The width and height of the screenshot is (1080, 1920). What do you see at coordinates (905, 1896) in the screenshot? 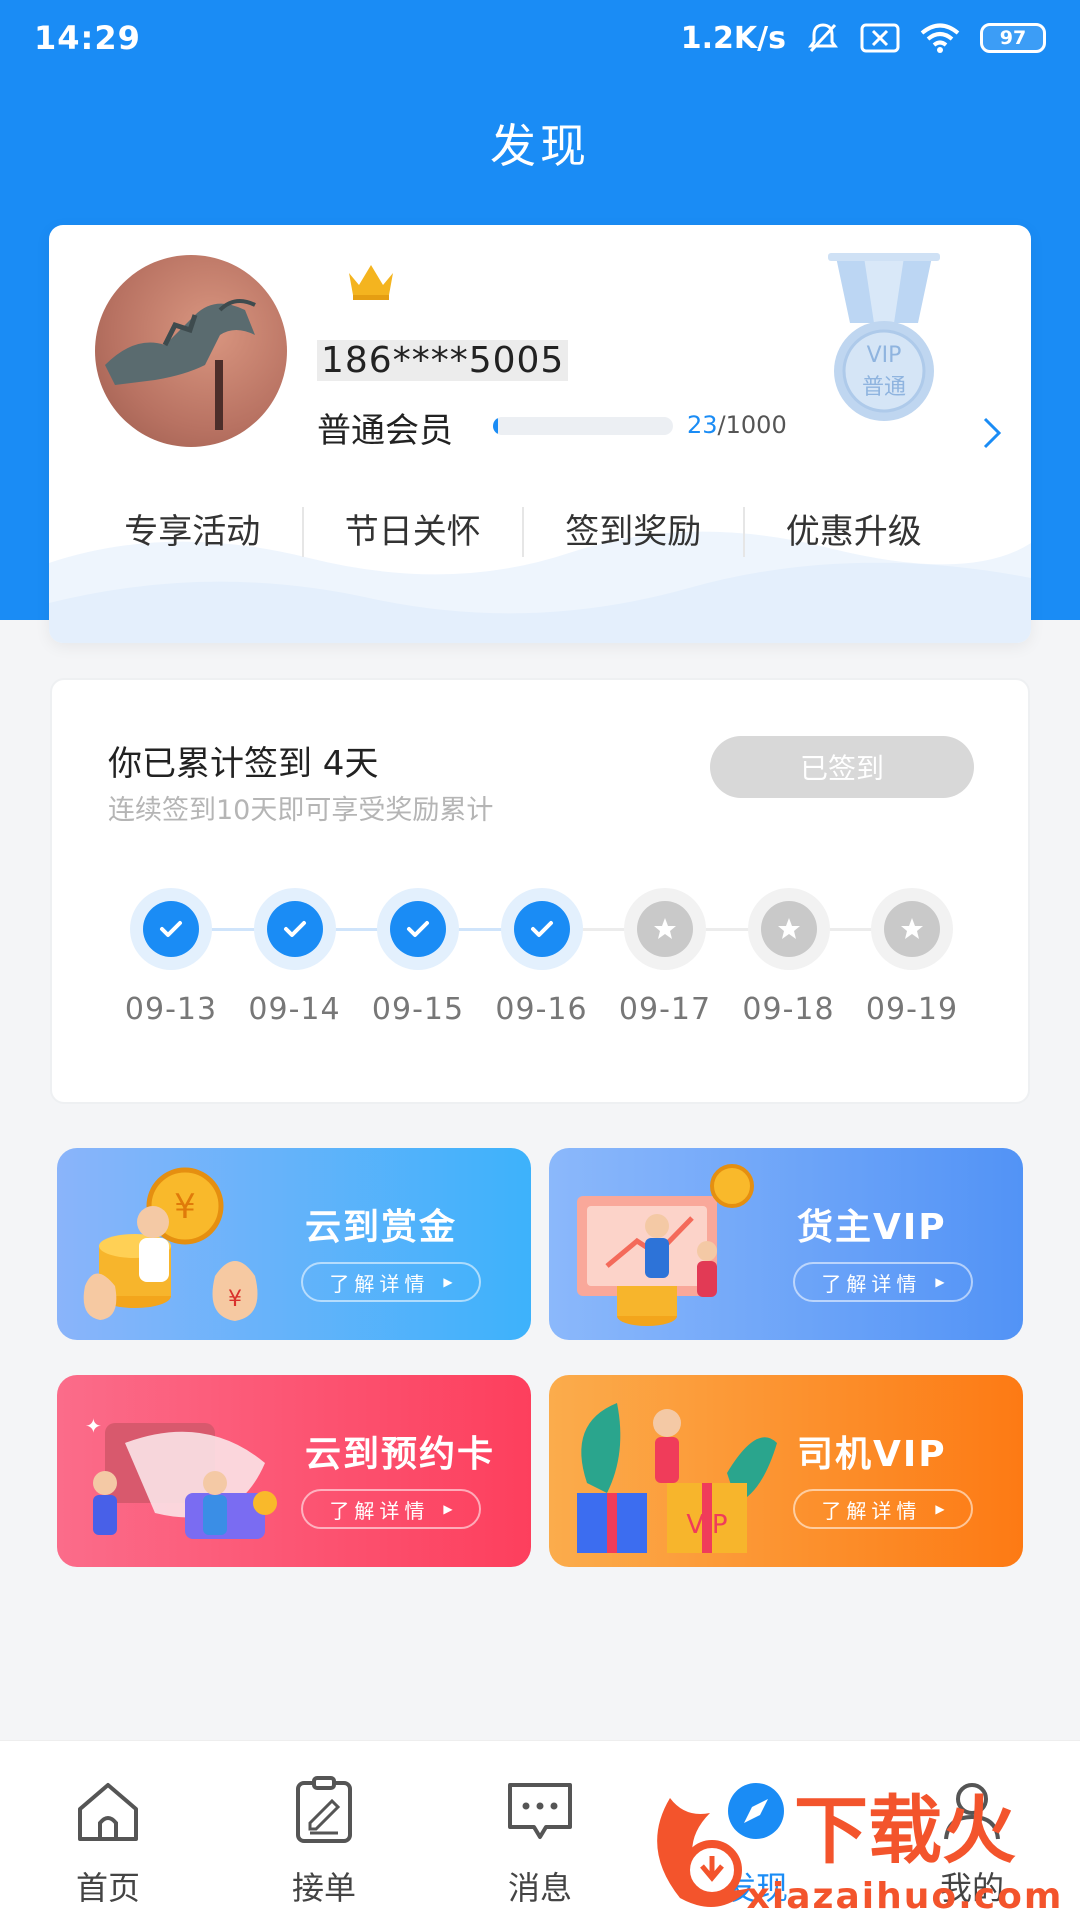
I see `watermark-url: xiazaihuo.com` at bounding box center [905, 1896].